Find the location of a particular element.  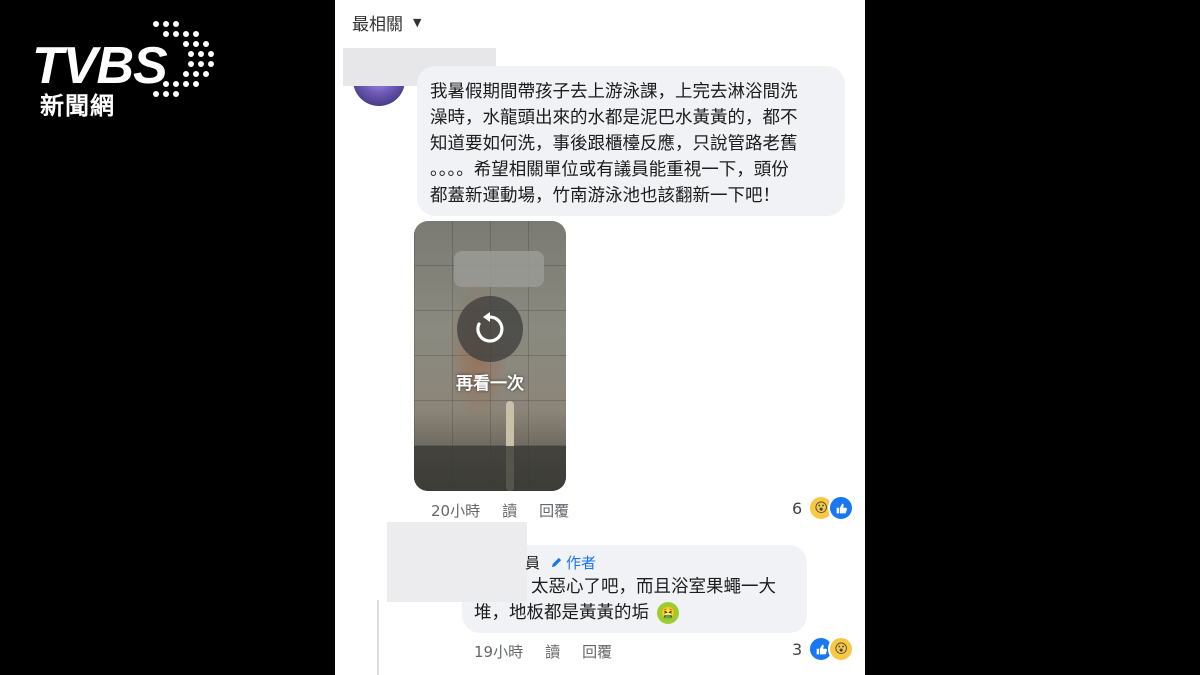

reply-text: 太惡心了吧，而且浴室果蠅一大 堆，地板都是黃黃的垢 🤮 is located at coordinates (639, 600).